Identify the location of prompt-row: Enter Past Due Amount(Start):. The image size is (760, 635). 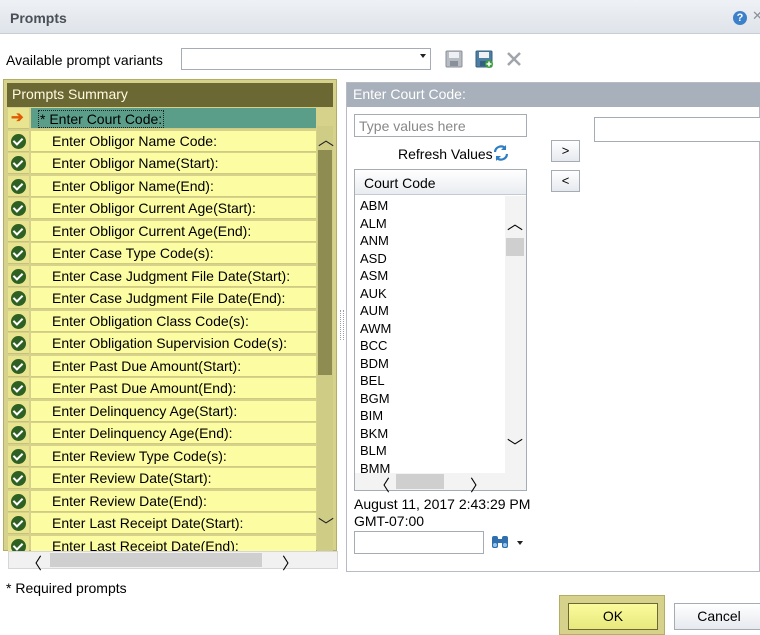
(162, 367).